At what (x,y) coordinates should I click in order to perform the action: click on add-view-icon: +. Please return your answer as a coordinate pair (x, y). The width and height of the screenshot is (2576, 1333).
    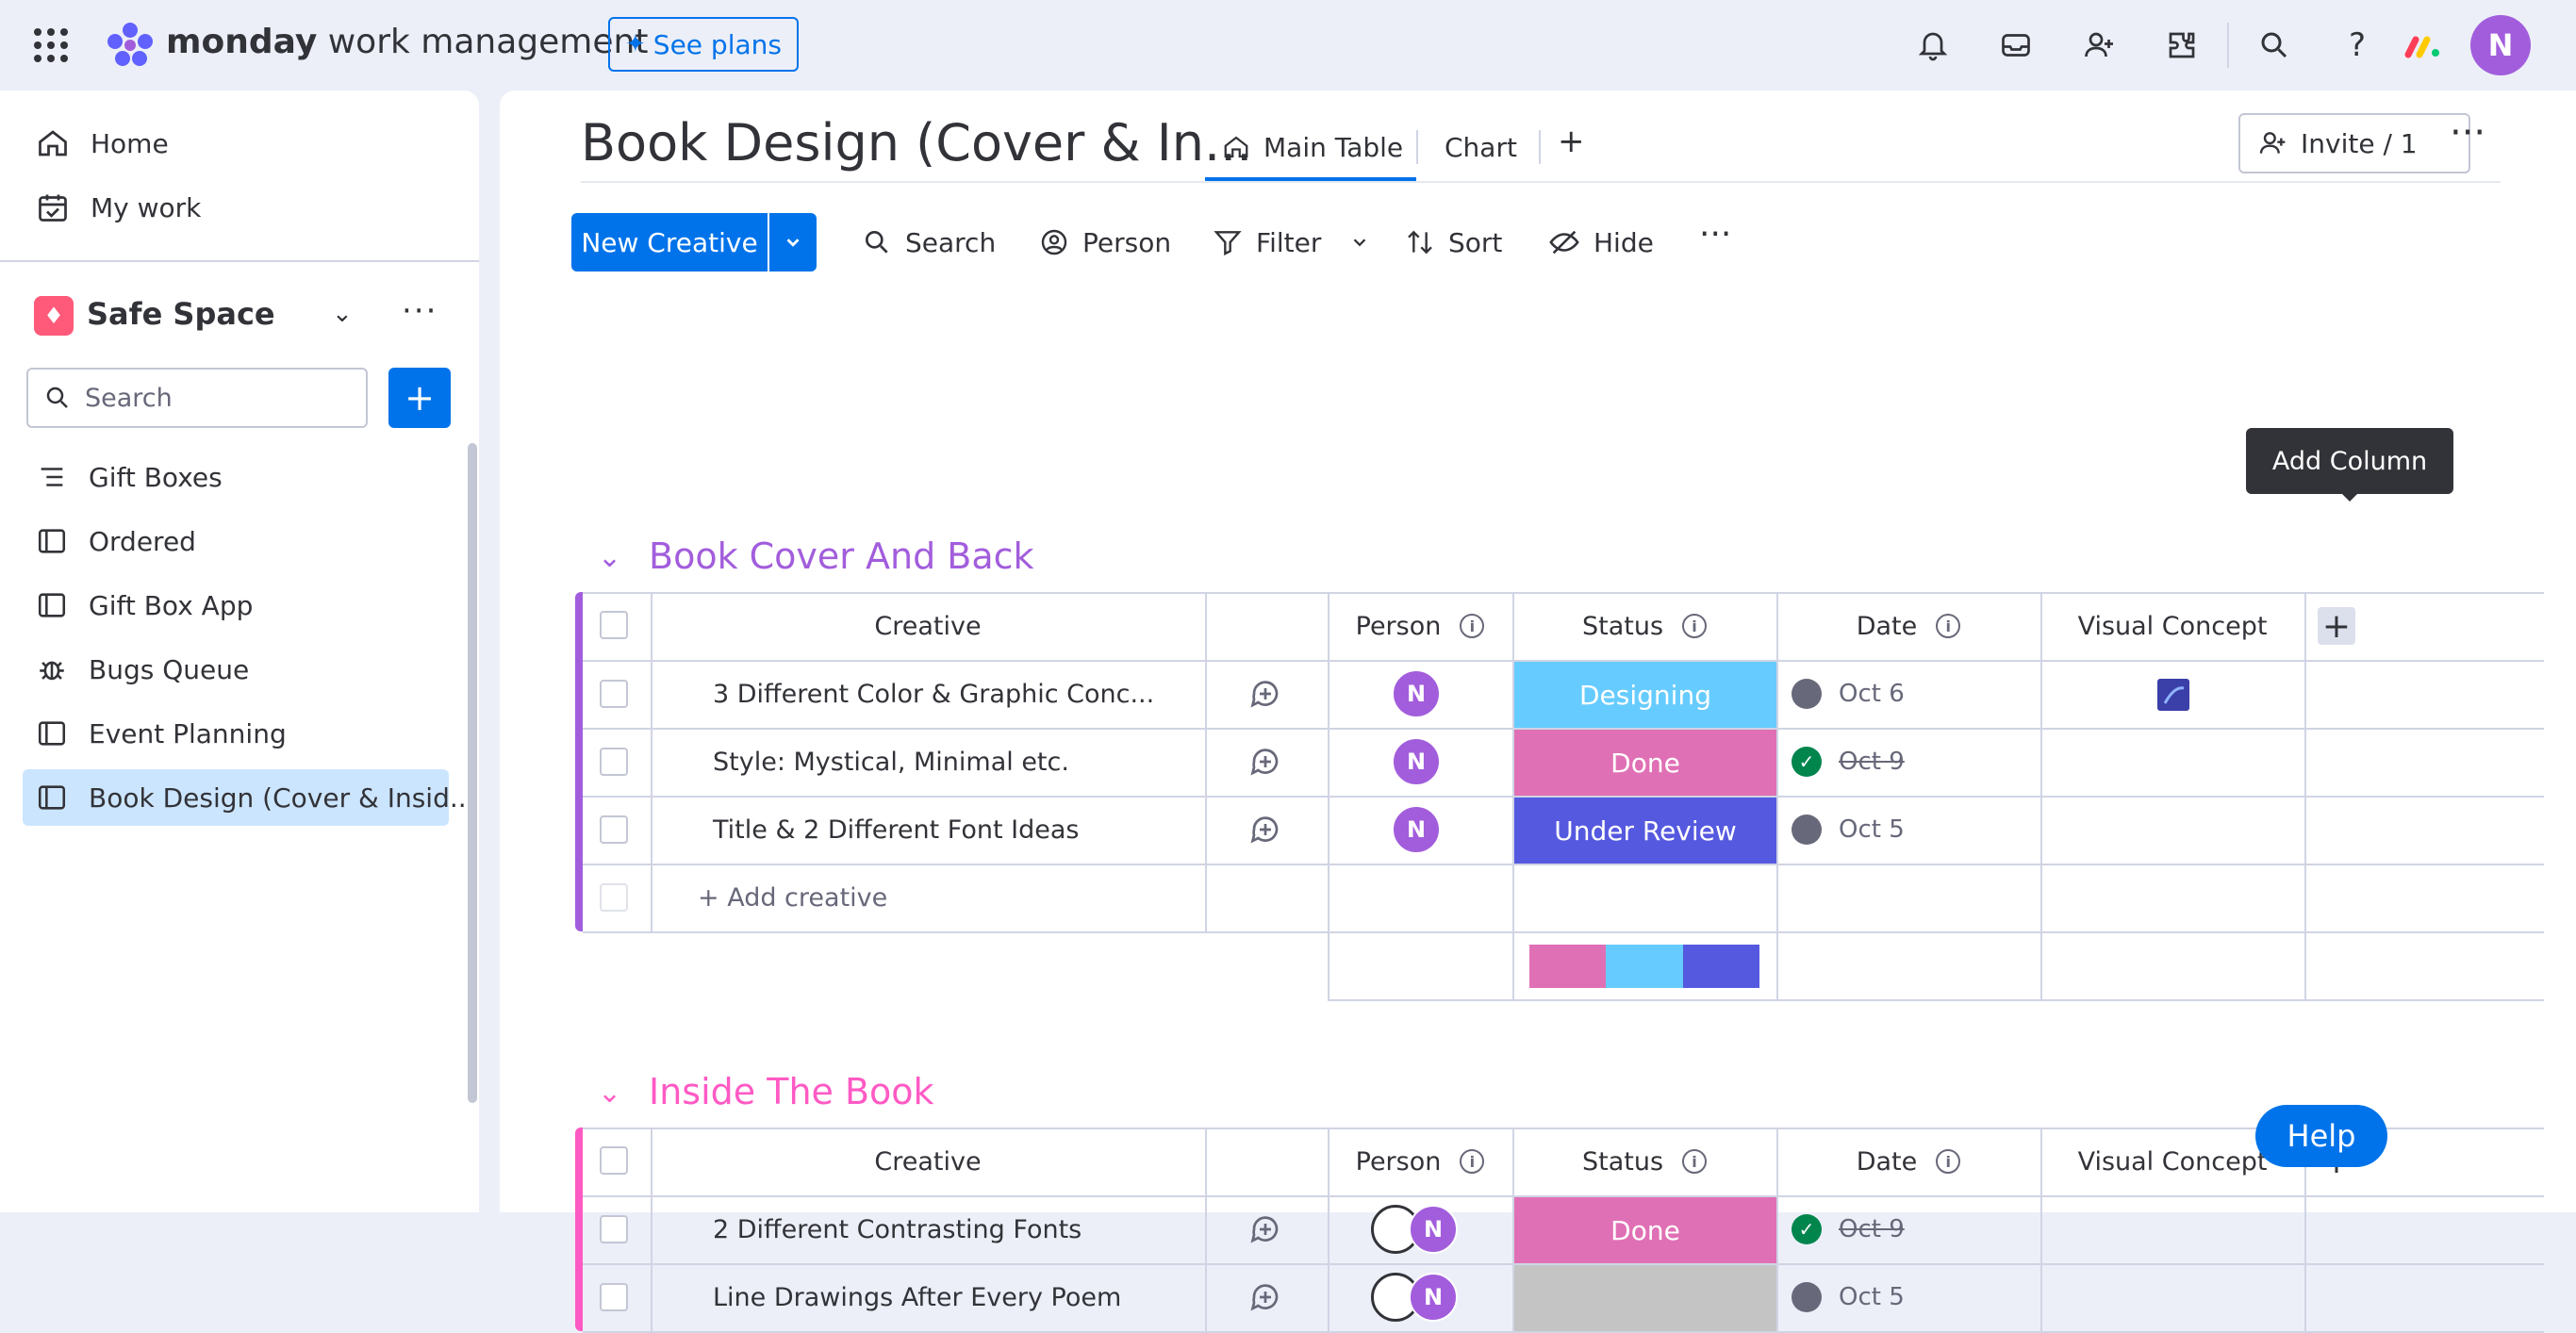
    Looking at the image, I should click on (1571, 141).